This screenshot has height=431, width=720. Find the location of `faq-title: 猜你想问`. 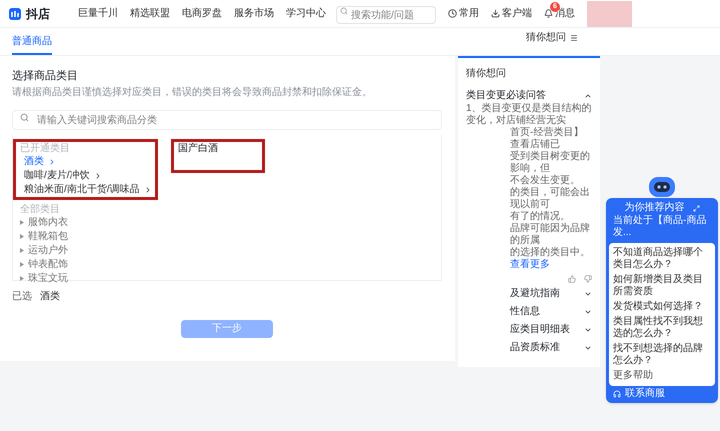

faq-title: 猜你想问 is located at coordinates (486, 73).